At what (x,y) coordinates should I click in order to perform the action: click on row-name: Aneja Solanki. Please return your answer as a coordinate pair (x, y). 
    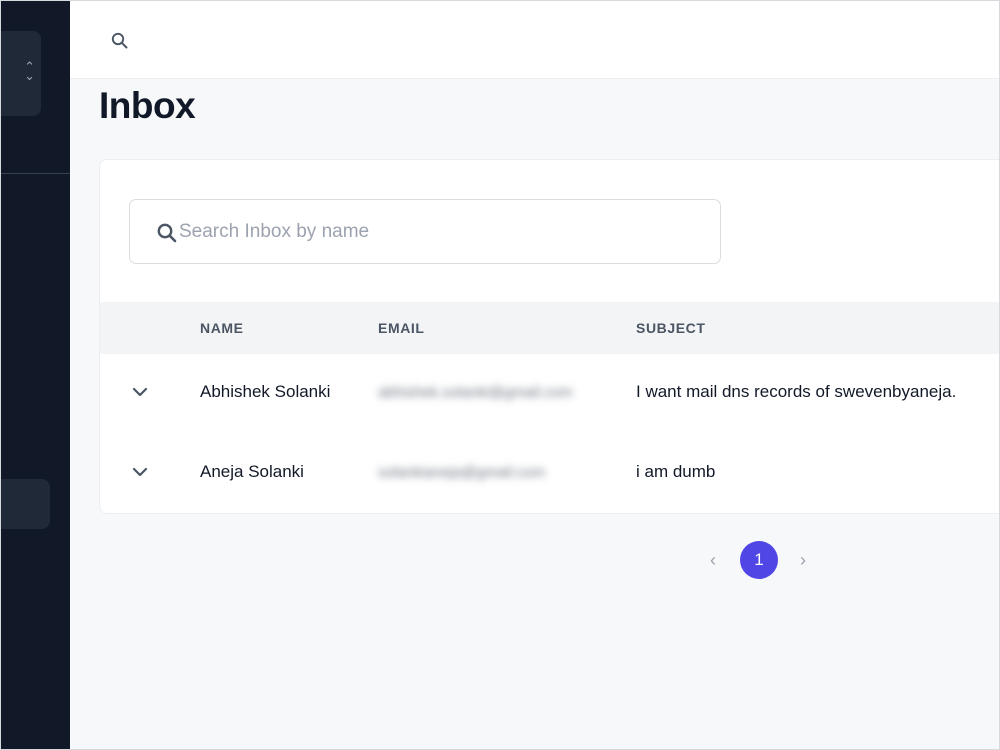
    Looking at the image, I should click on (252, 471).